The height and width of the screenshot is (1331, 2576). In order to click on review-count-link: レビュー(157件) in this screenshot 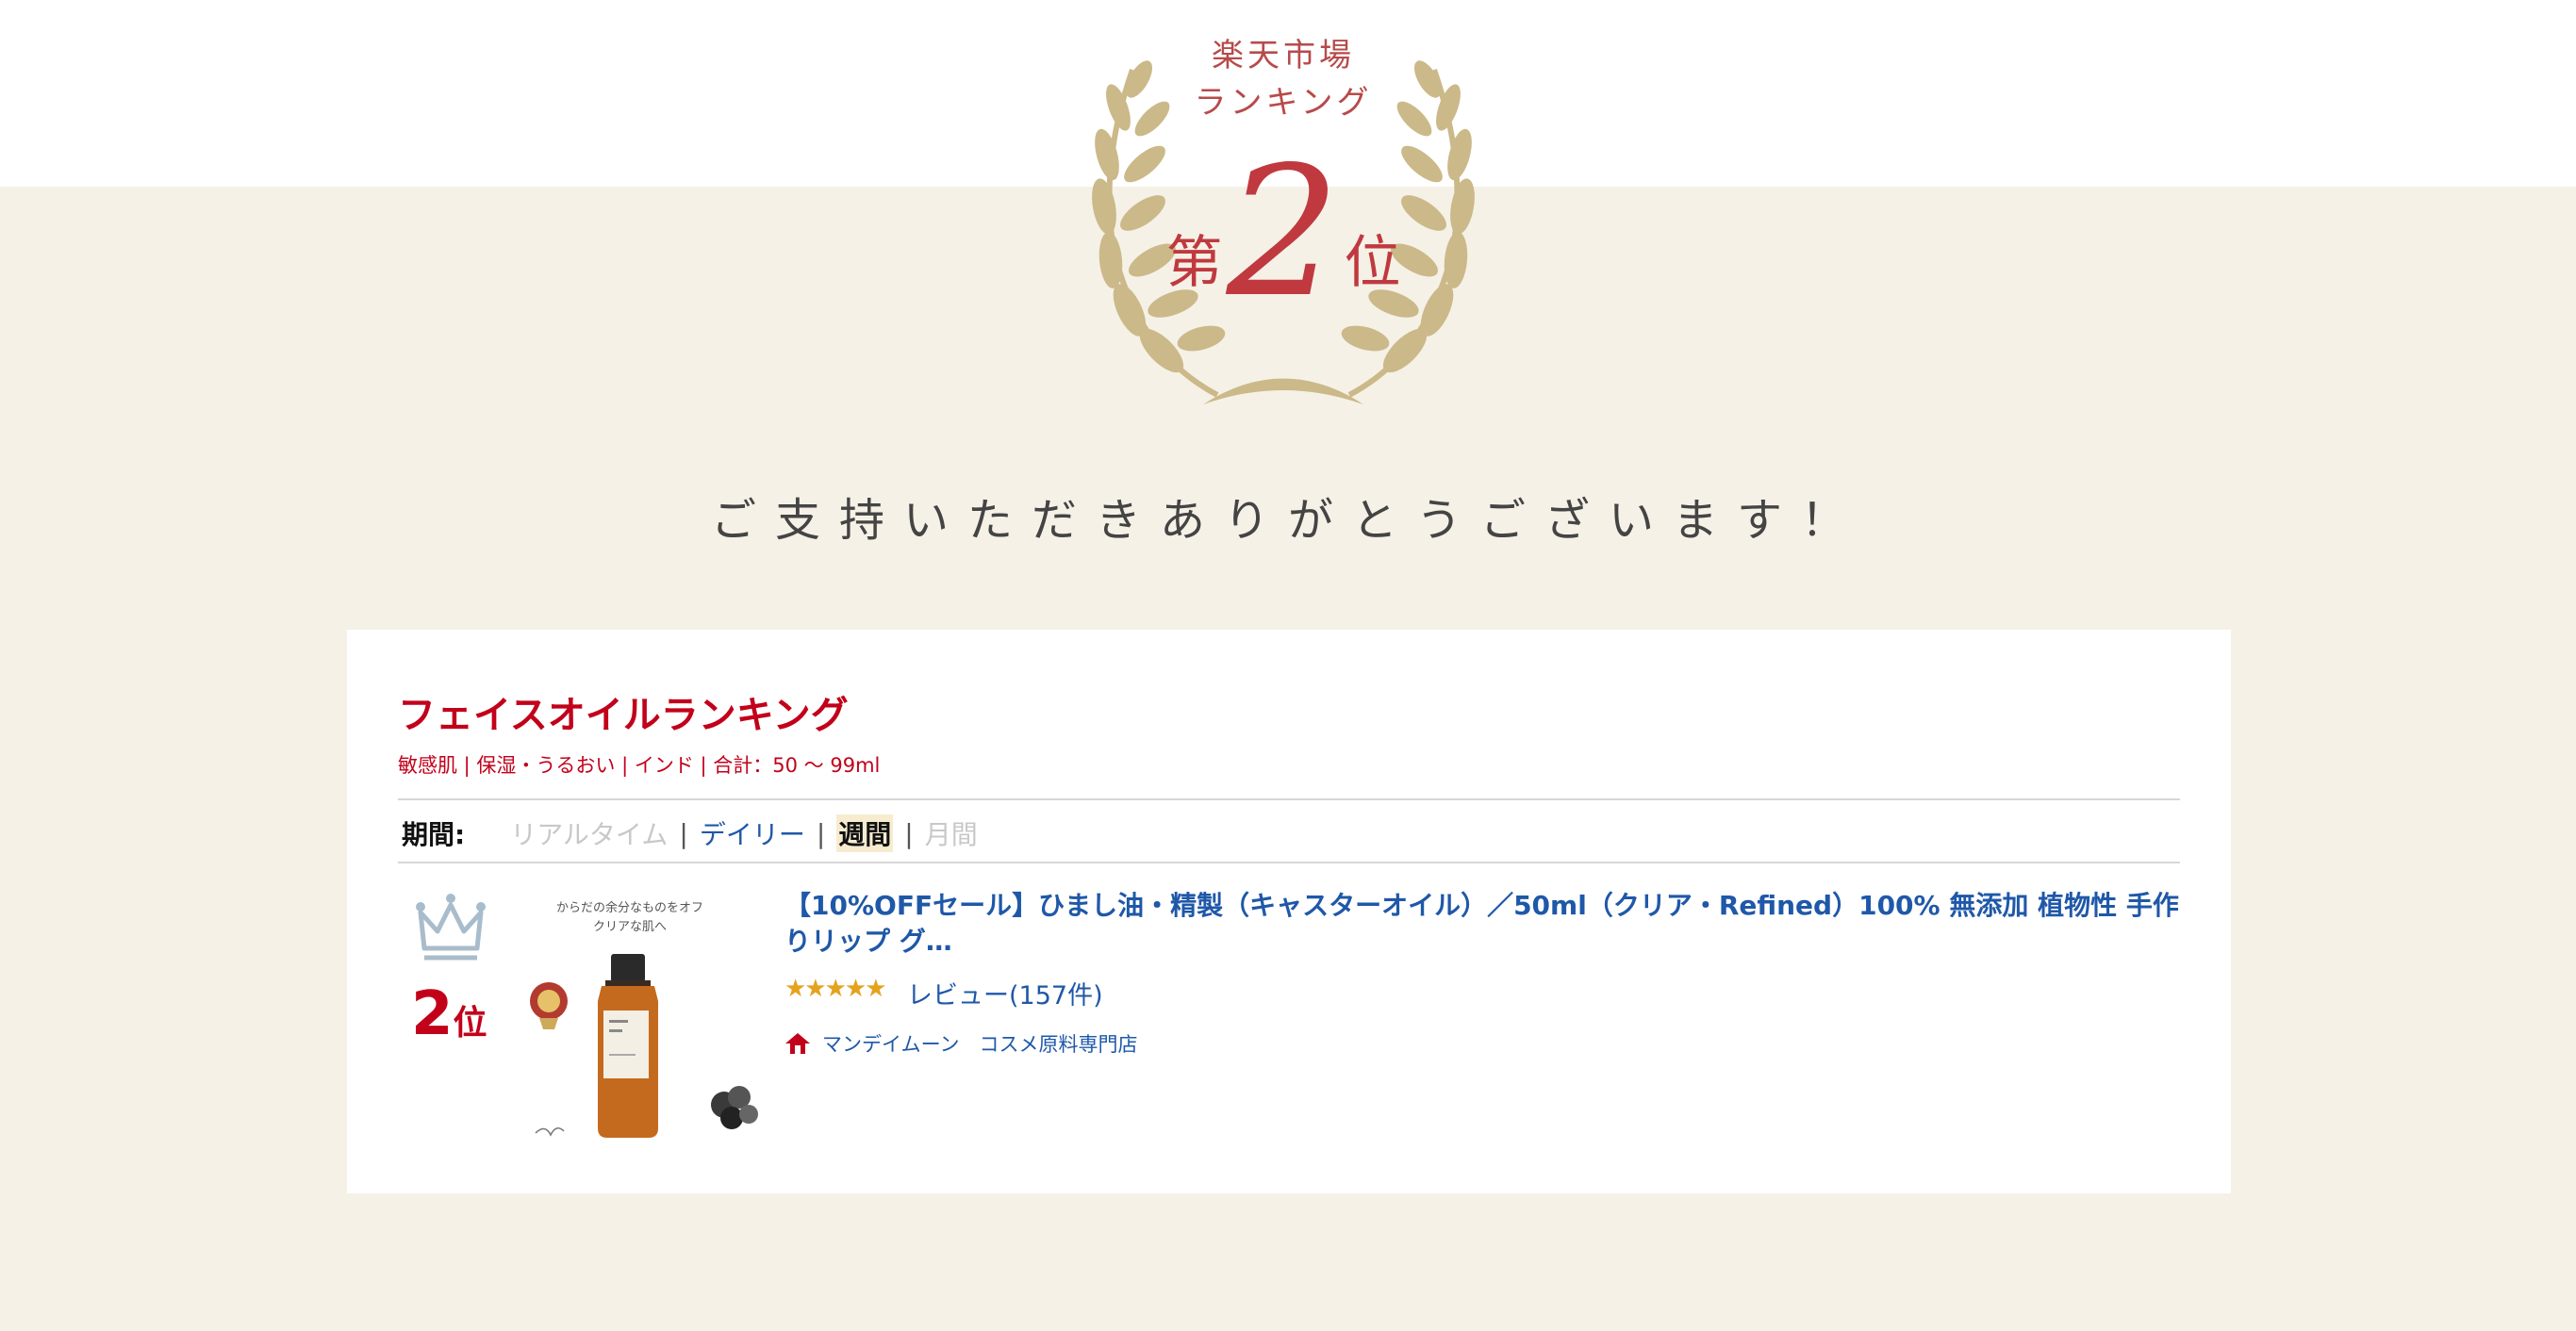, I will do `click(1005, 993)`.